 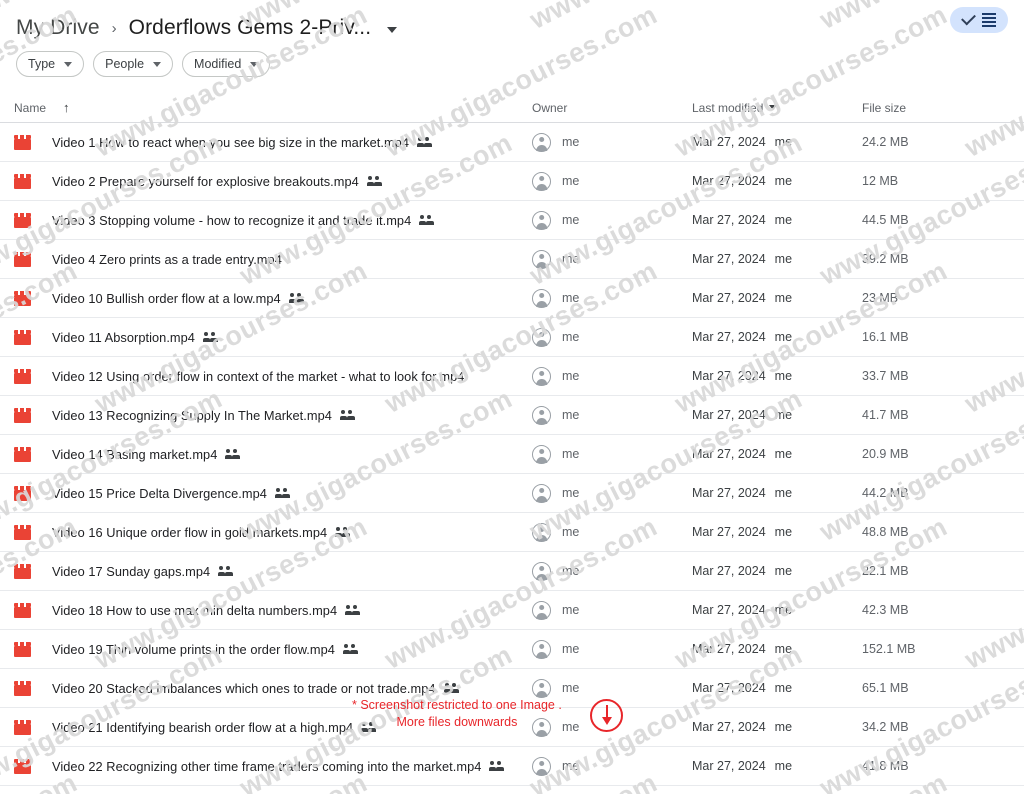 What do you see at coordinates (273, 259) in the screenshot?
I see `cell-name: Video 4 Zero prints as a trade entry.mp4` at bounding box center [273, 259].